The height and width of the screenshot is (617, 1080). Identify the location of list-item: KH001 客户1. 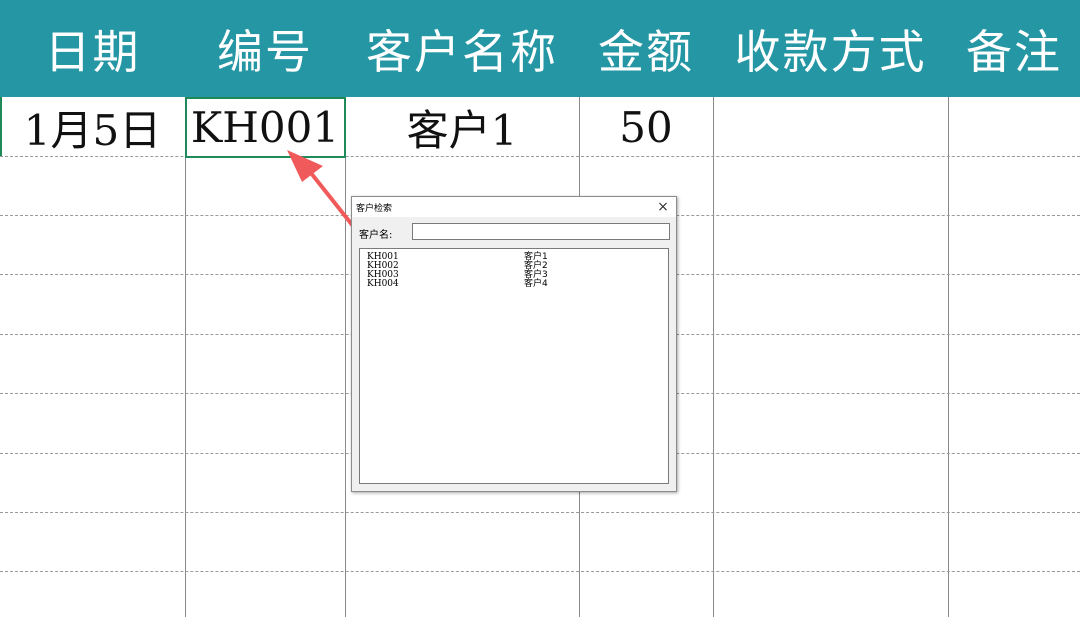
(514, 257).